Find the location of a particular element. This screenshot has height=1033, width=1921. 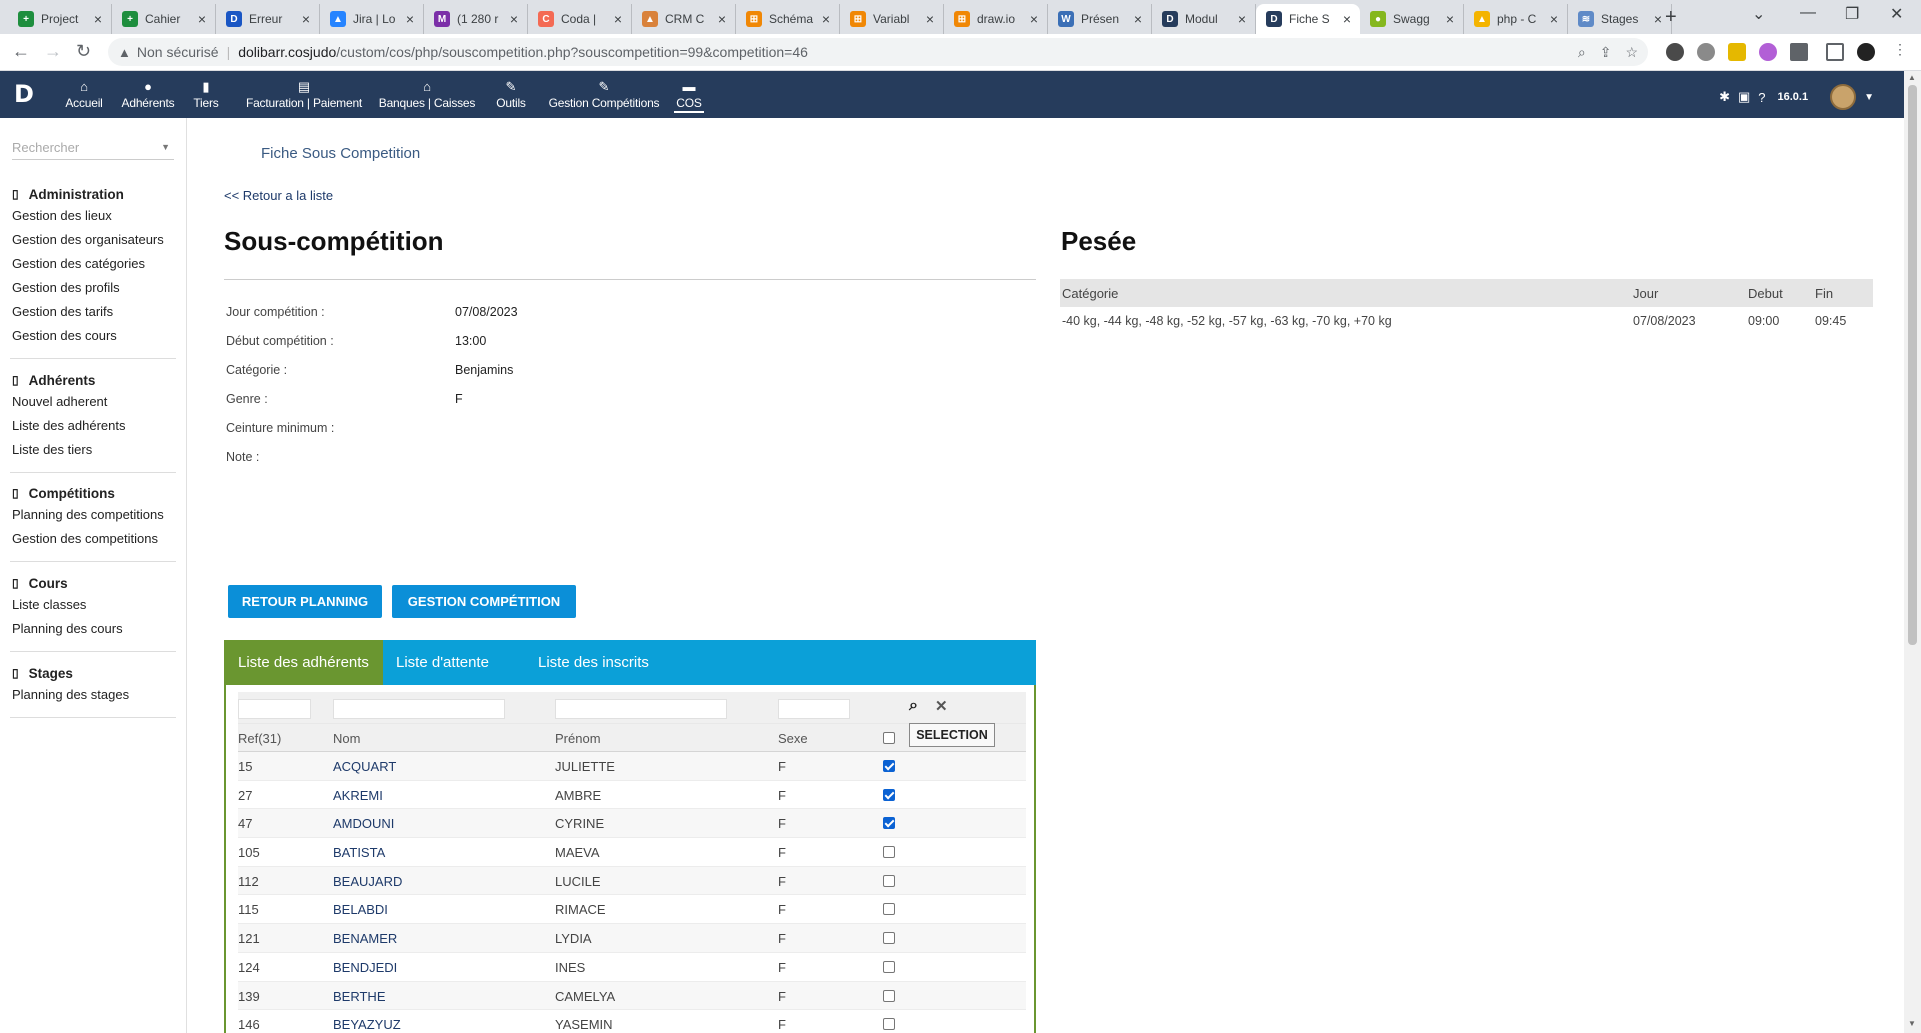

scroll-up-icon: ▲ is located at coordinates (1912, 77).